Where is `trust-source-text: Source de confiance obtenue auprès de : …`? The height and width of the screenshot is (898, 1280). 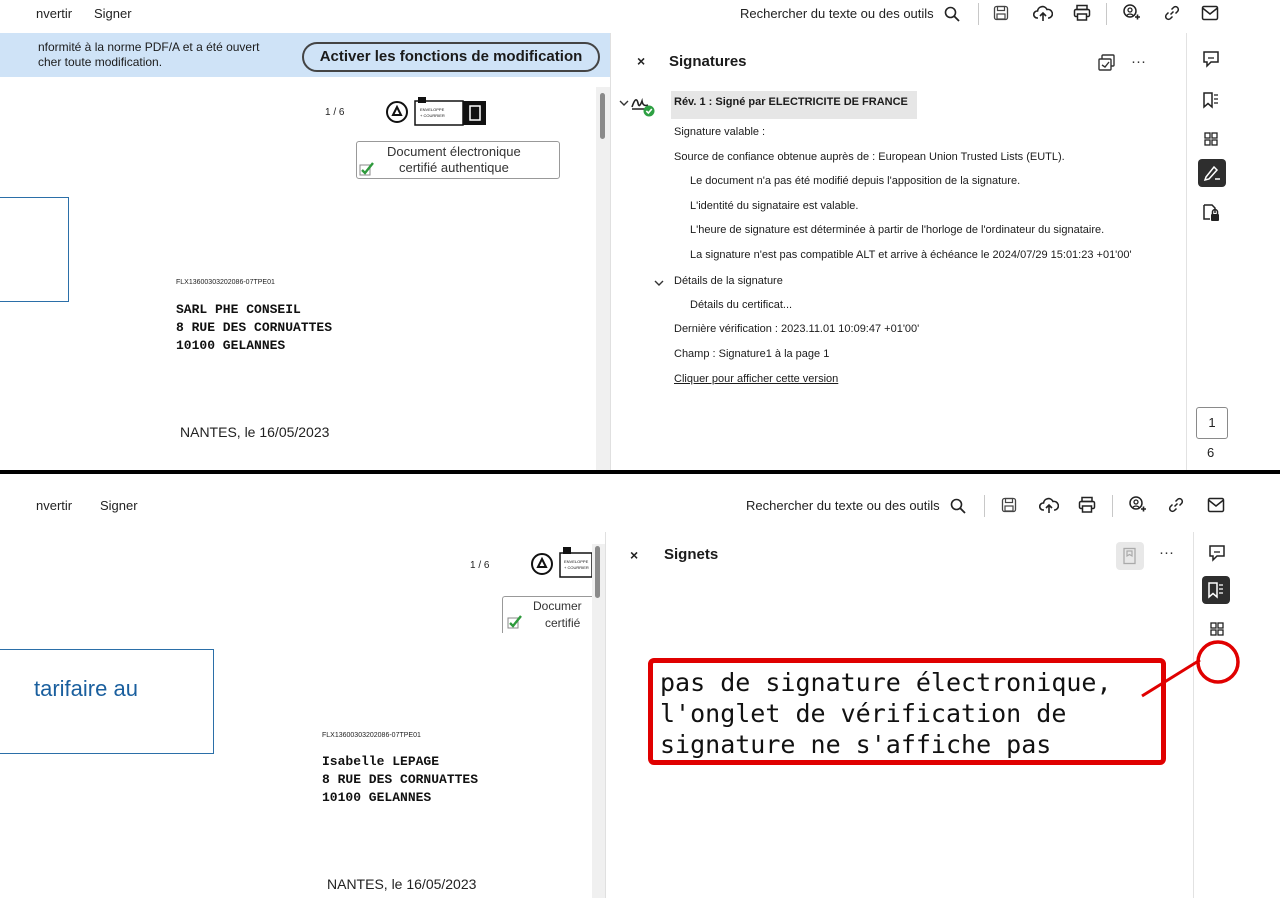
trust-source-text: Source de confiance obtenue auprès de : … is located at coordinates (869, 157).